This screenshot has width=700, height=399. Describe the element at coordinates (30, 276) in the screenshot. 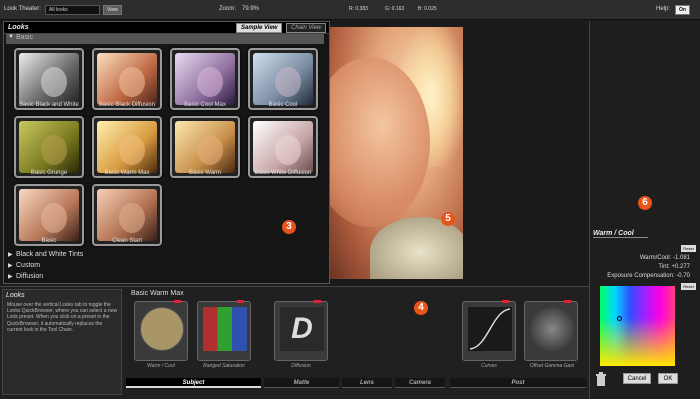

I see `category-label: Diffusion` at that location.